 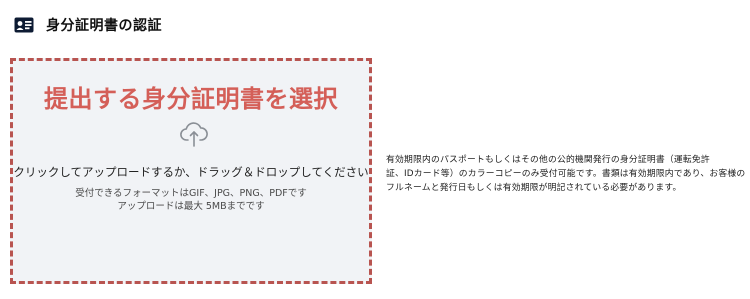 I want to click on dropzone-instruction: クリックしてアップロードするか、ドラッグ＆ドロップしてください, so click(x=191, y=172).